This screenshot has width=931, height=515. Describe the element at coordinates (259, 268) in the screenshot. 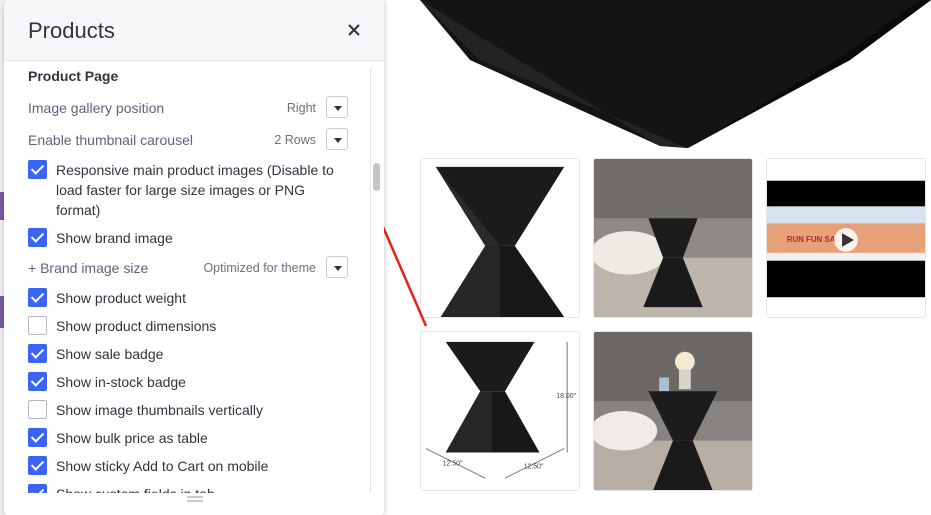

I see `brand-image-size-value: Optimized for theme` at that location.